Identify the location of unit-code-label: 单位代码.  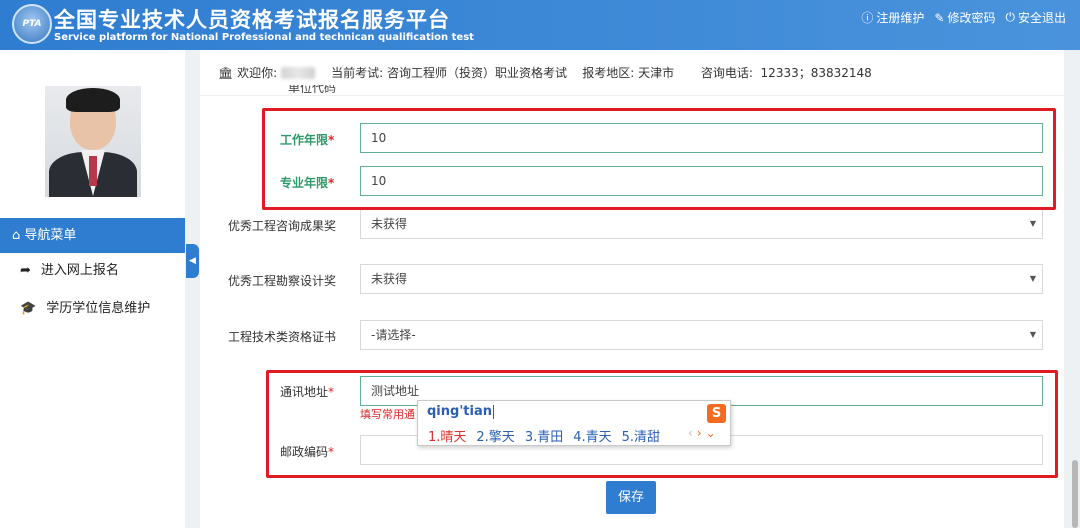
(312, 89).